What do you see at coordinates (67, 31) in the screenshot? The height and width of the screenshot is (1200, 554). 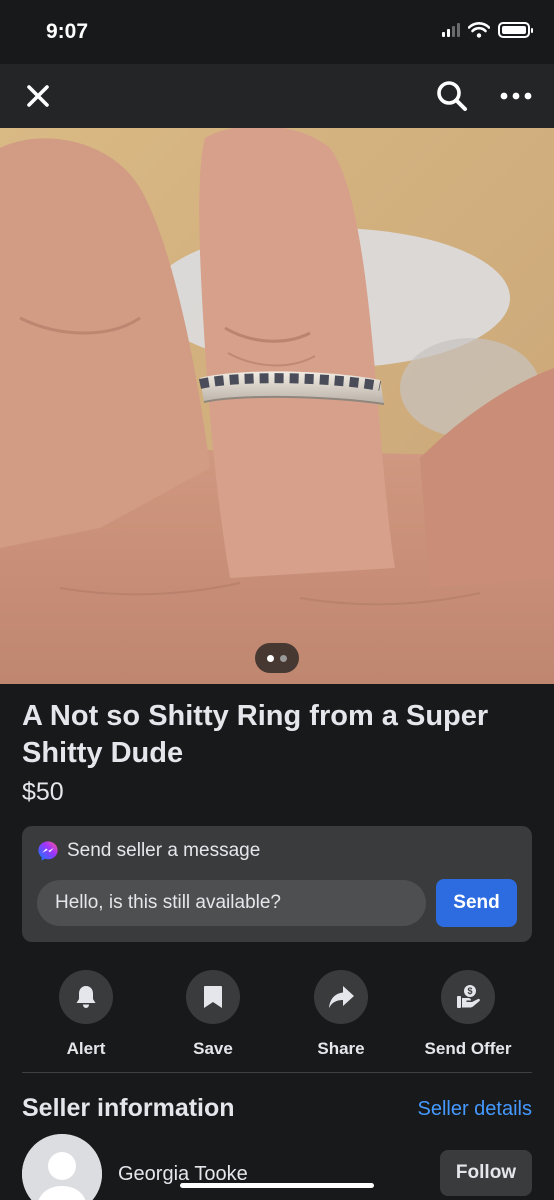 I see `status-time: 9:07` at bounding box center [67, 31].